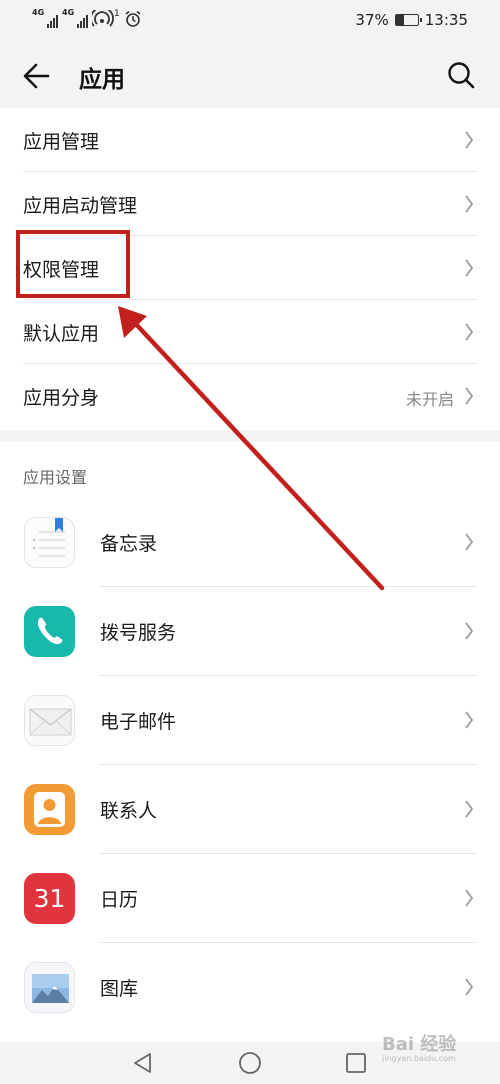  What do you see at coordinates (103, 18) in the screenshot?
I see `hotspot-icon` at bounding box center [103, 18].